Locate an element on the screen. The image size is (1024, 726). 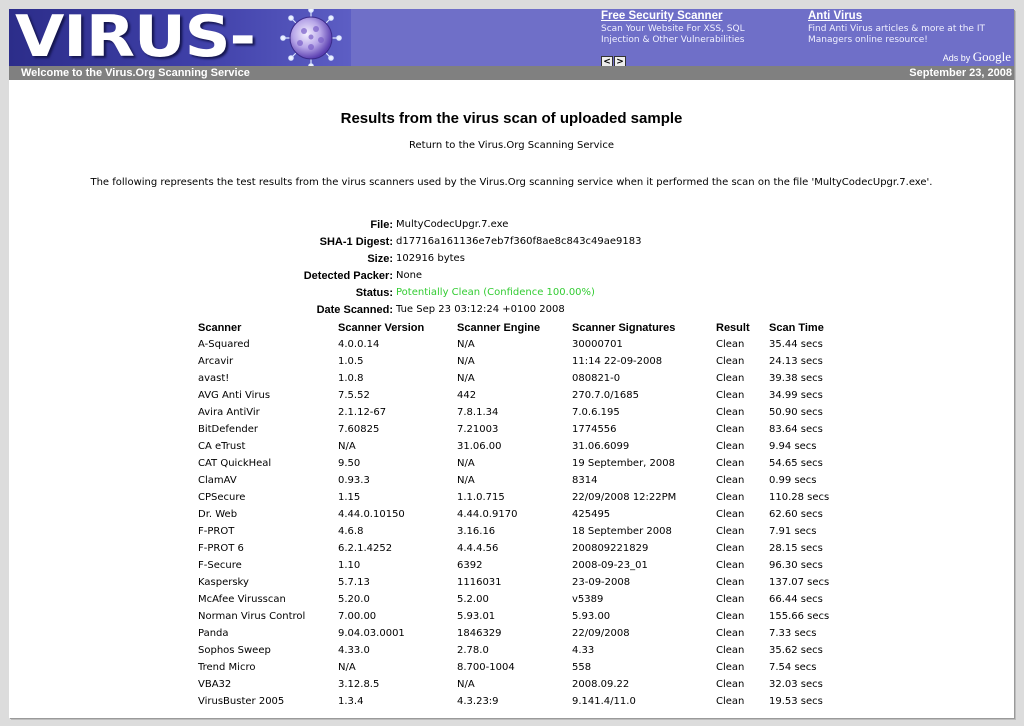
scanner-engine: 4.3.23:9 is located at coordinates (478, 701).